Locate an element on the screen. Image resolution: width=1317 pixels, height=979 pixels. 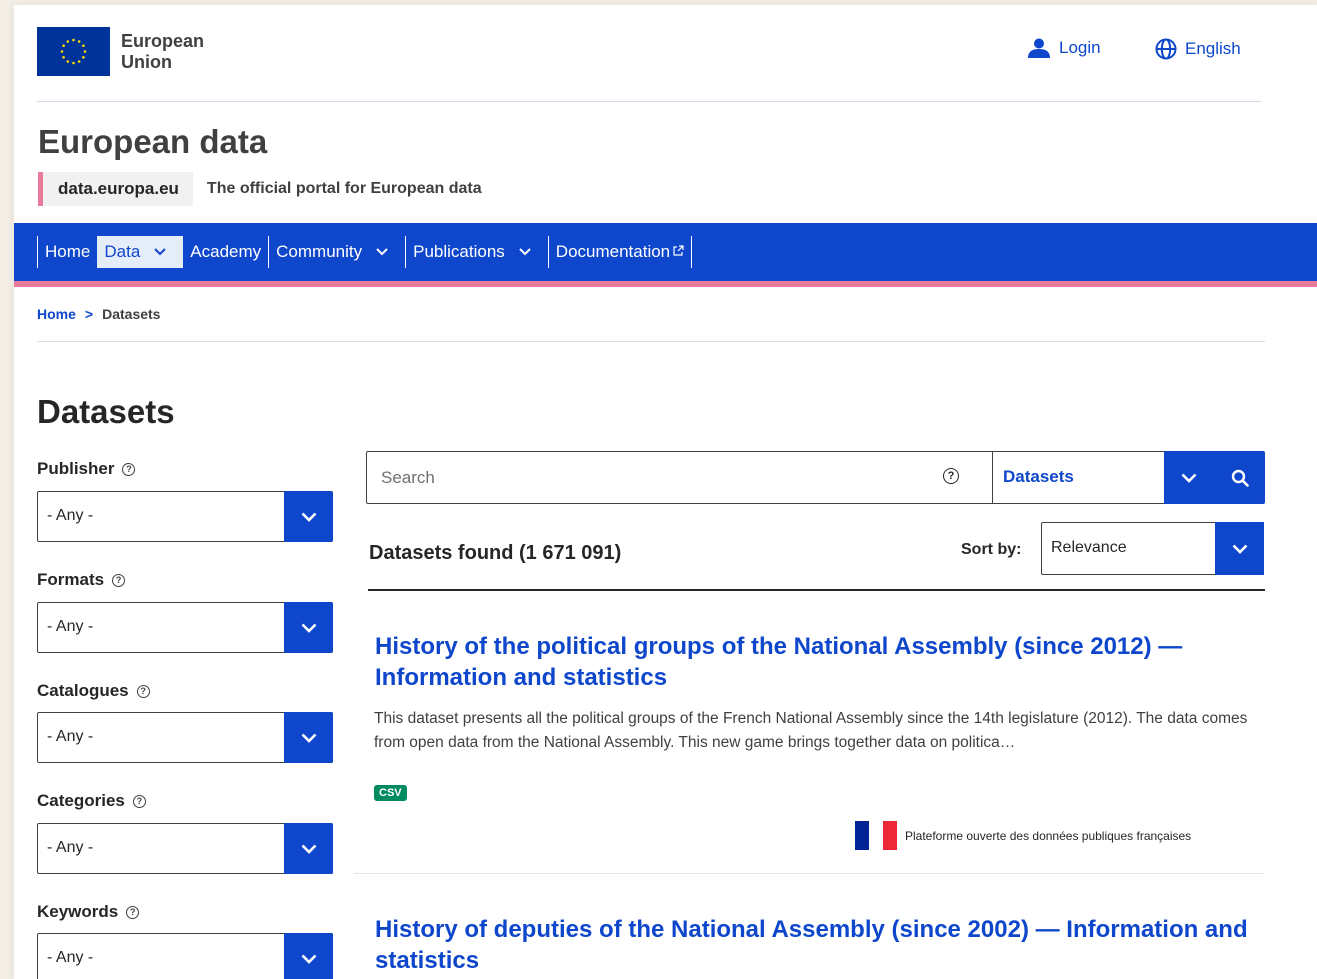
login-label: Login is located at coordinates (1080, 47).